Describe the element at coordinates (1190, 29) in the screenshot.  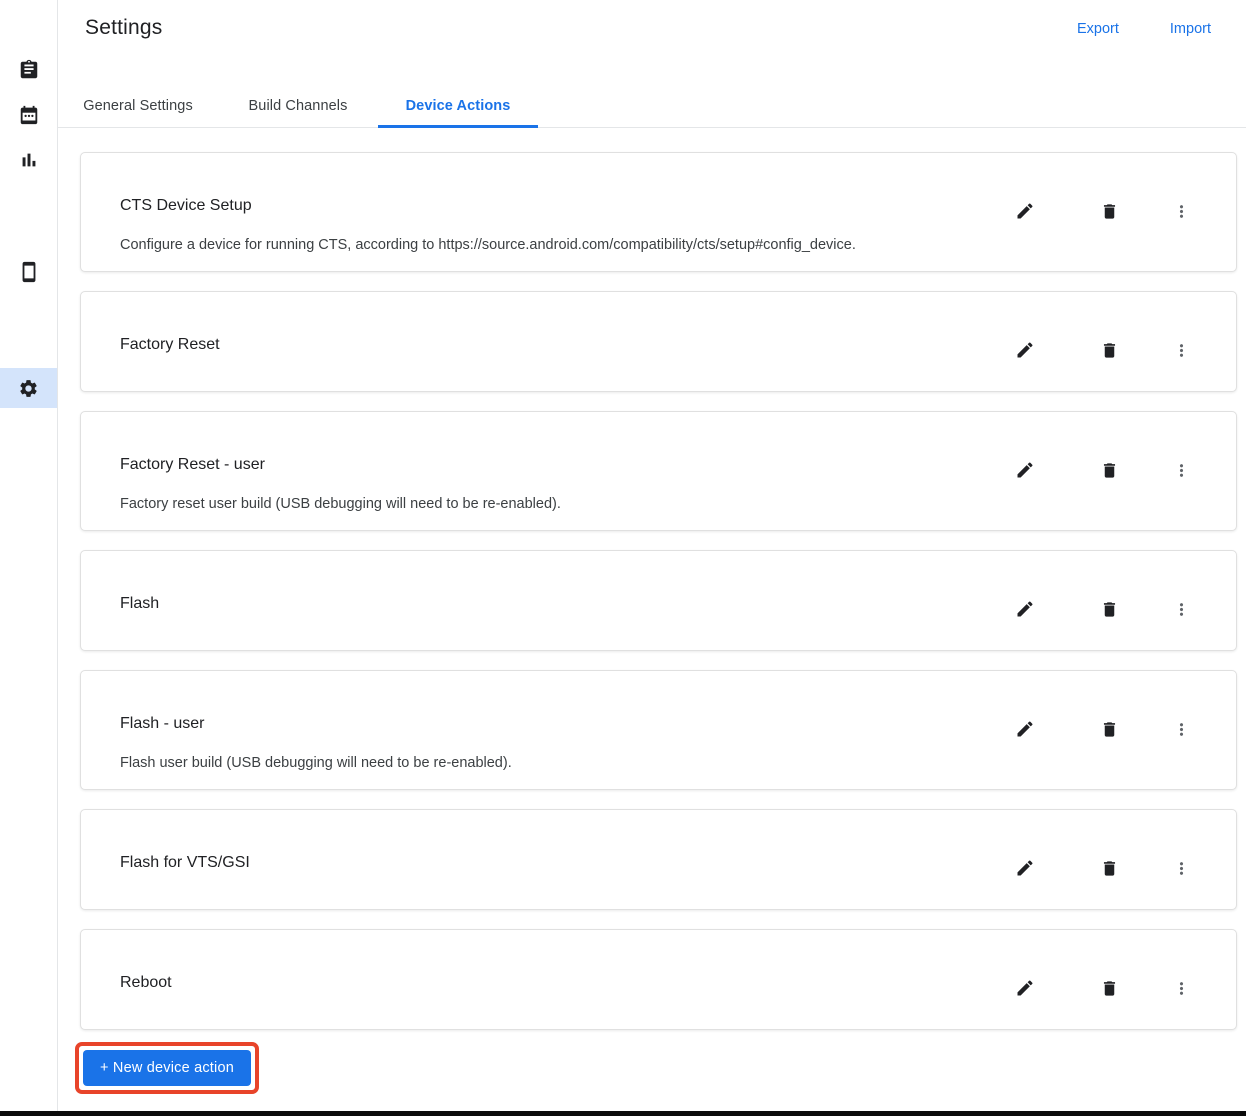
I see `import-button: Import` at that location.